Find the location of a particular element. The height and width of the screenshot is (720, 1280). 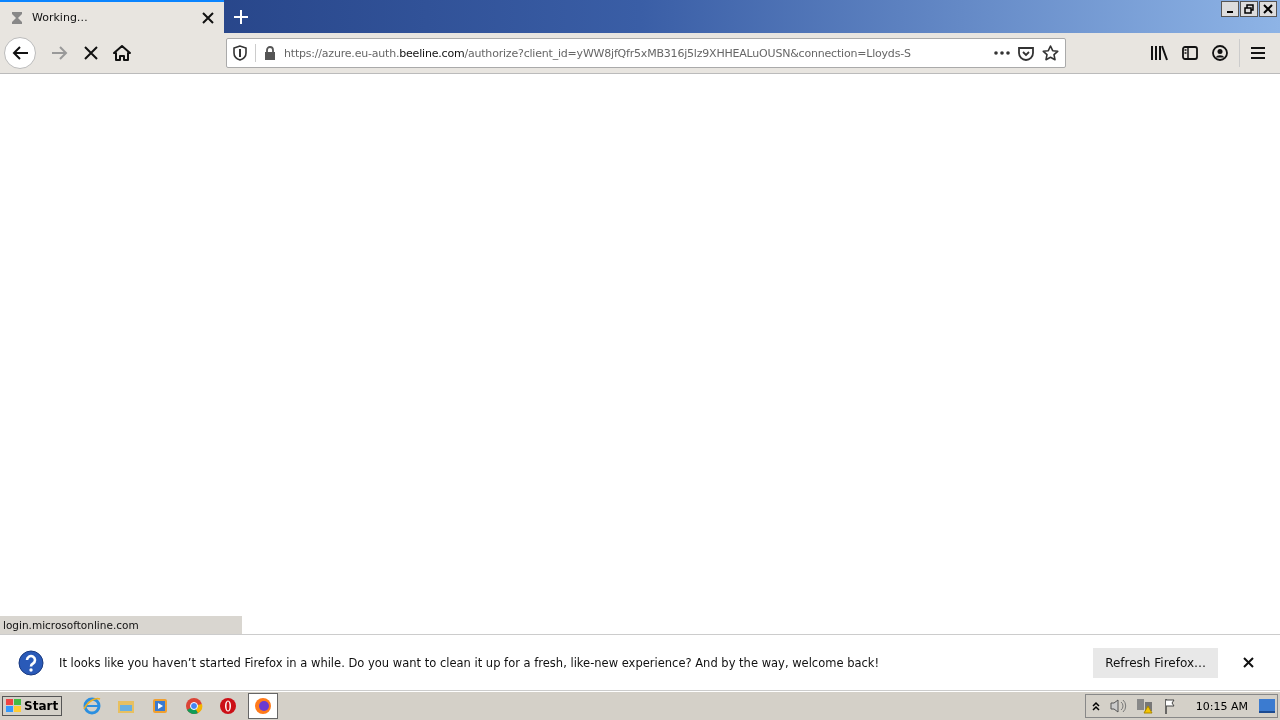

star-icon is located at coordinates (1050, 53).